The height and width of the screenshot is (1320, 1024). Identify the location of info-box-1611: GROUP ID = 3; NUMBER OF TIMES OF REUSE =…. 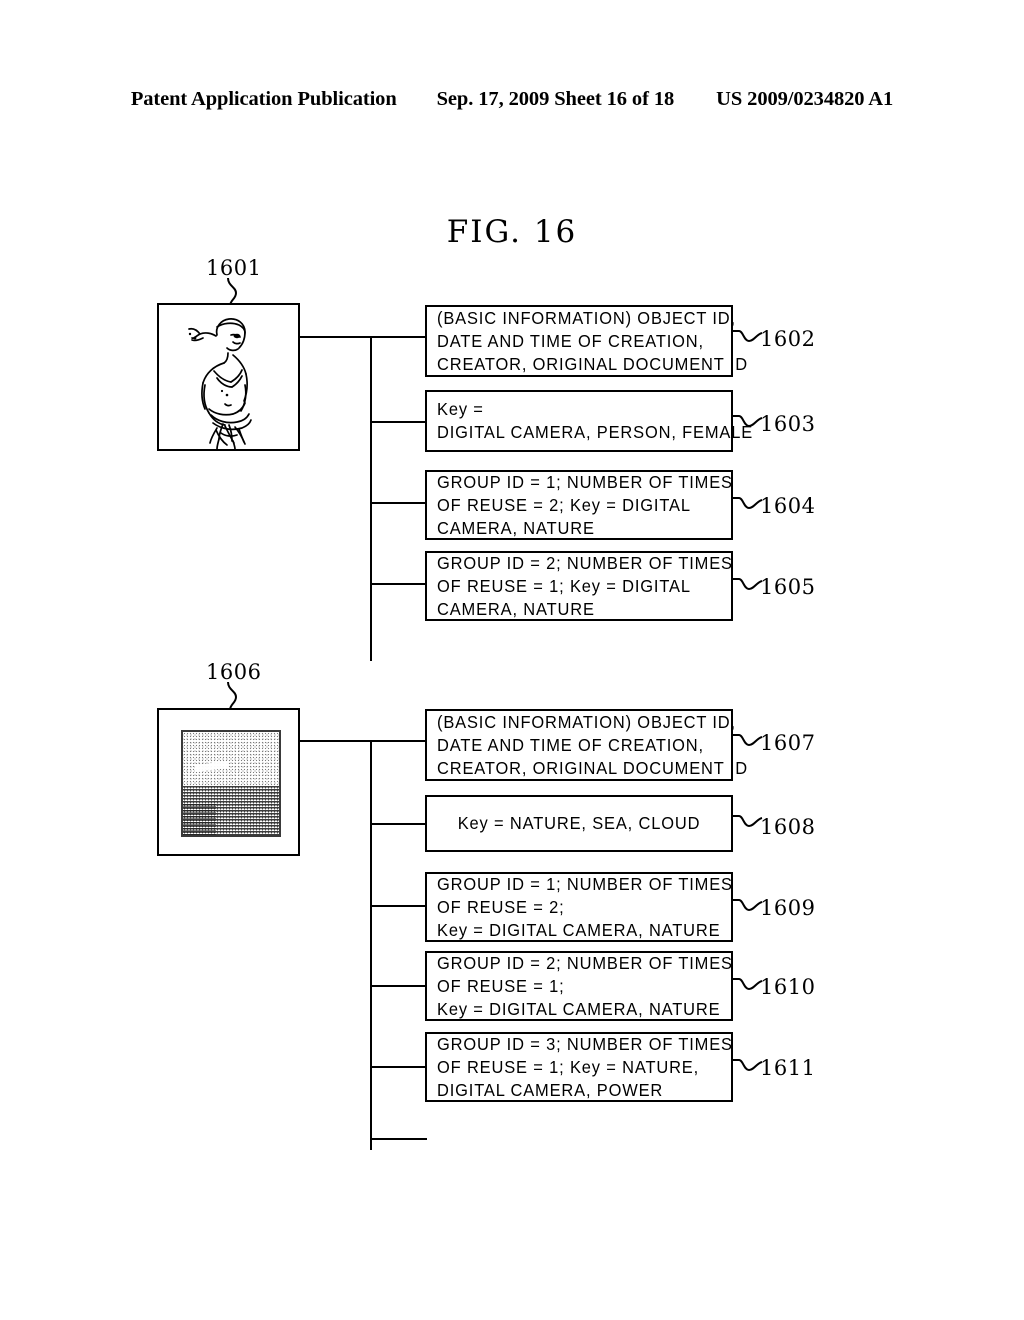
(579, 1067).